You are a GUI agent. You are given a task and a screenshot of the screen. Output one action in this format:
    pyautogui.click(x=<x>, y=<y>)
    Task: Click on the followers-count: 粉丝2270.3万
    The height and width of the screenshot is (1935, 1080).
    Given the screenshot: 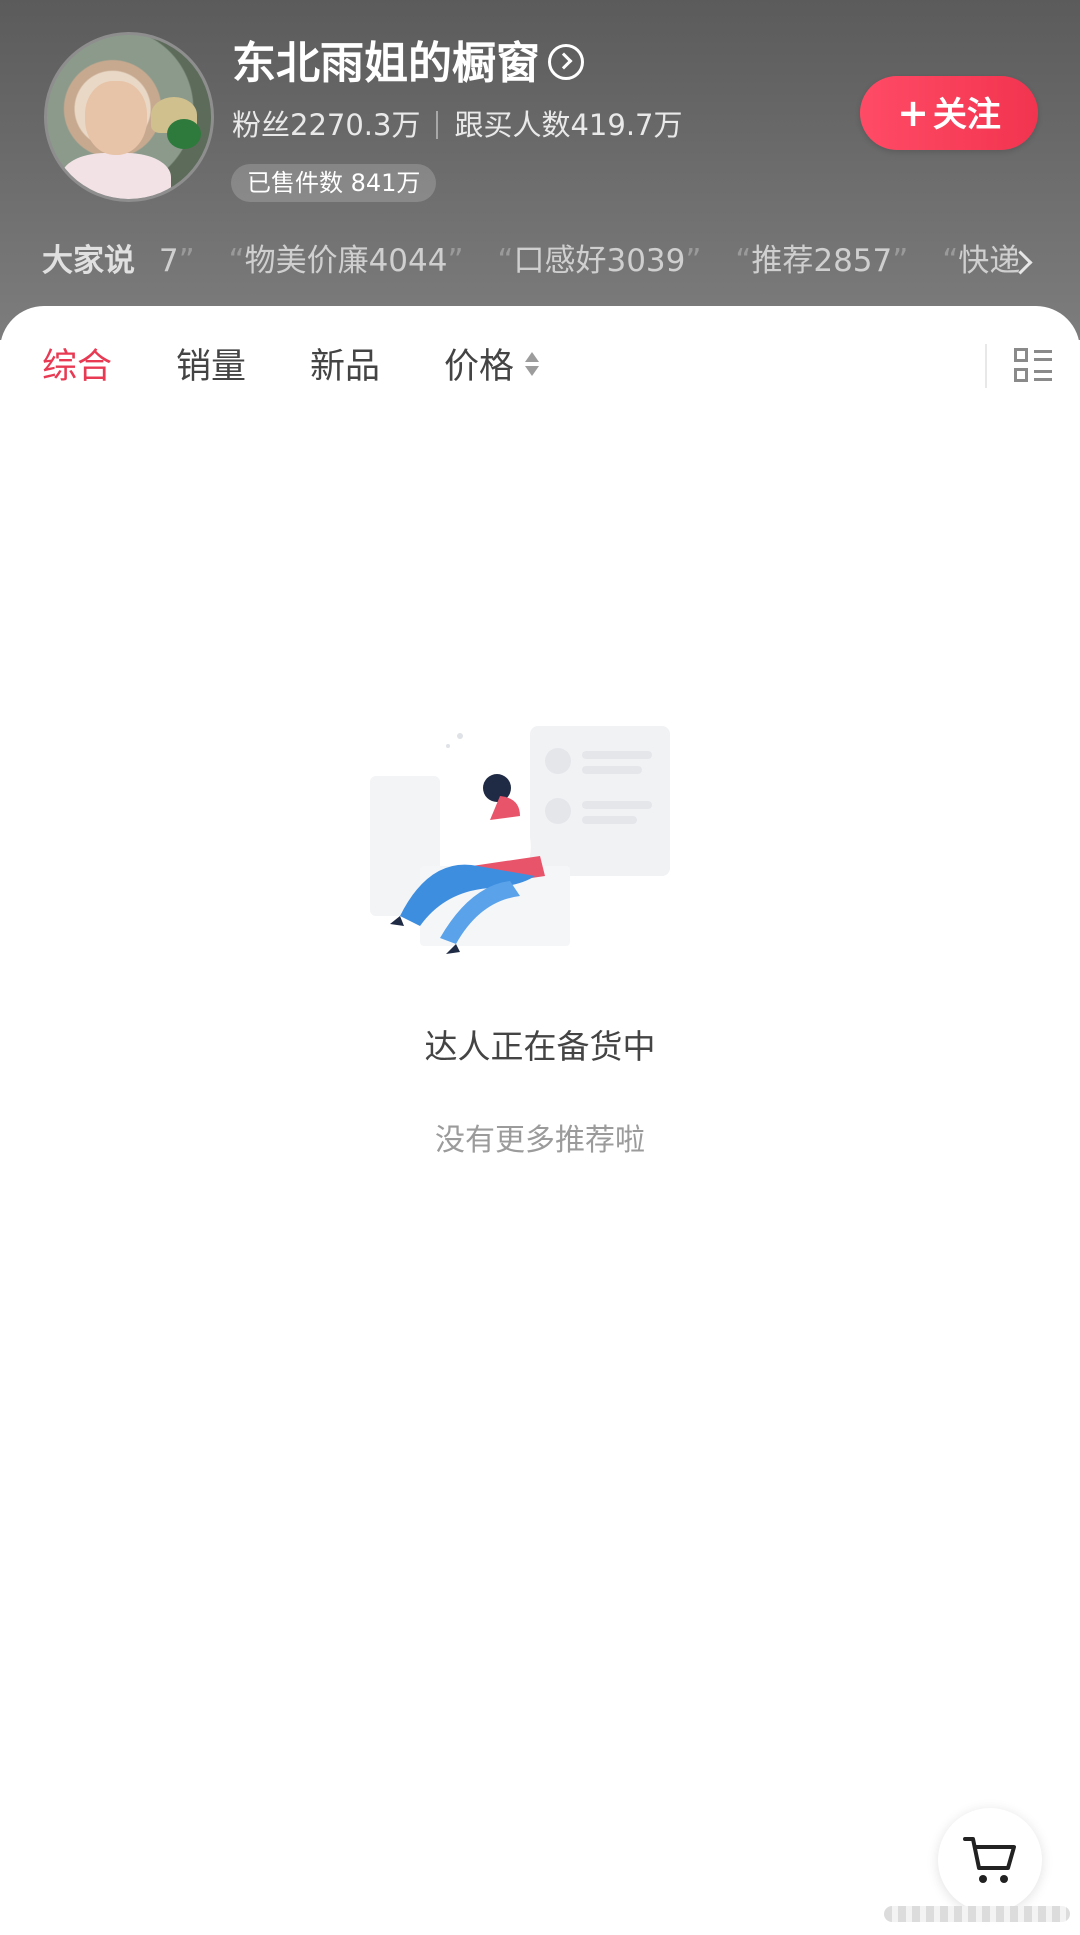 What is the action you would take?
    pyautogui.click(x=326, y=125)
    